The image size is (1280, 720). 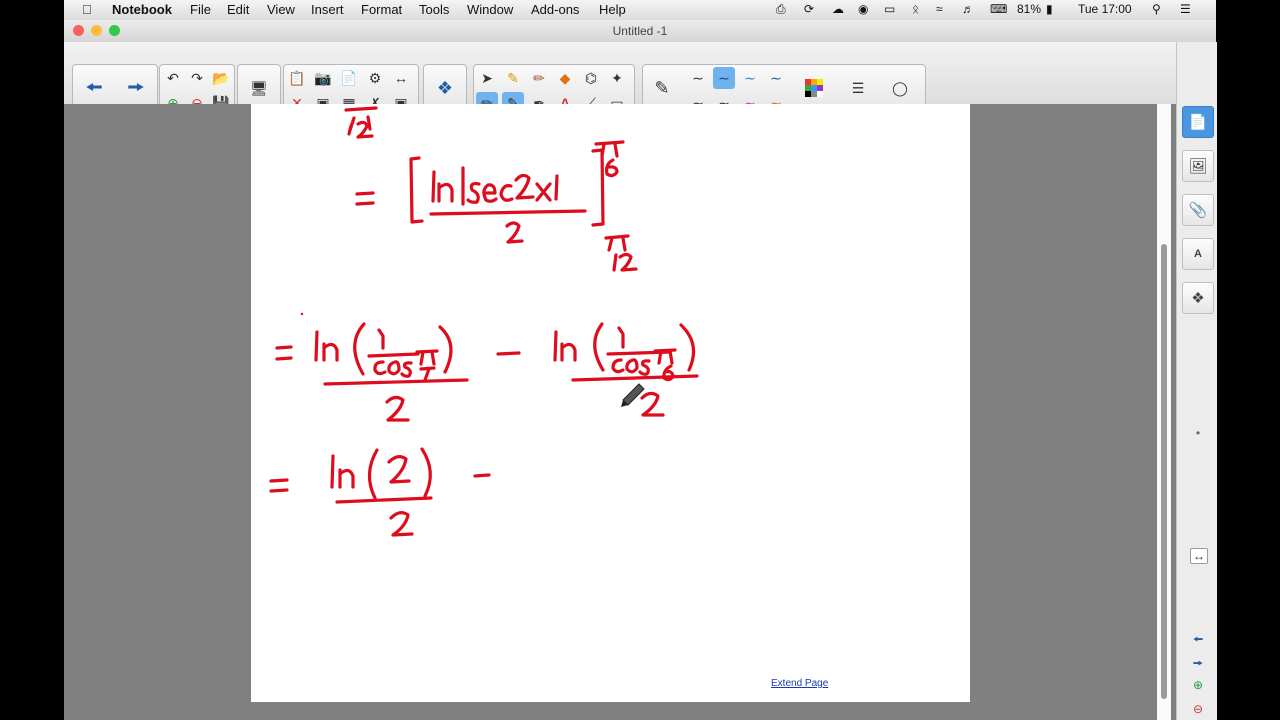 What do you see at coordinates (297, 78) in the screenshot?
I see `paste-icon: 📋` at bounding box center [297, 78].